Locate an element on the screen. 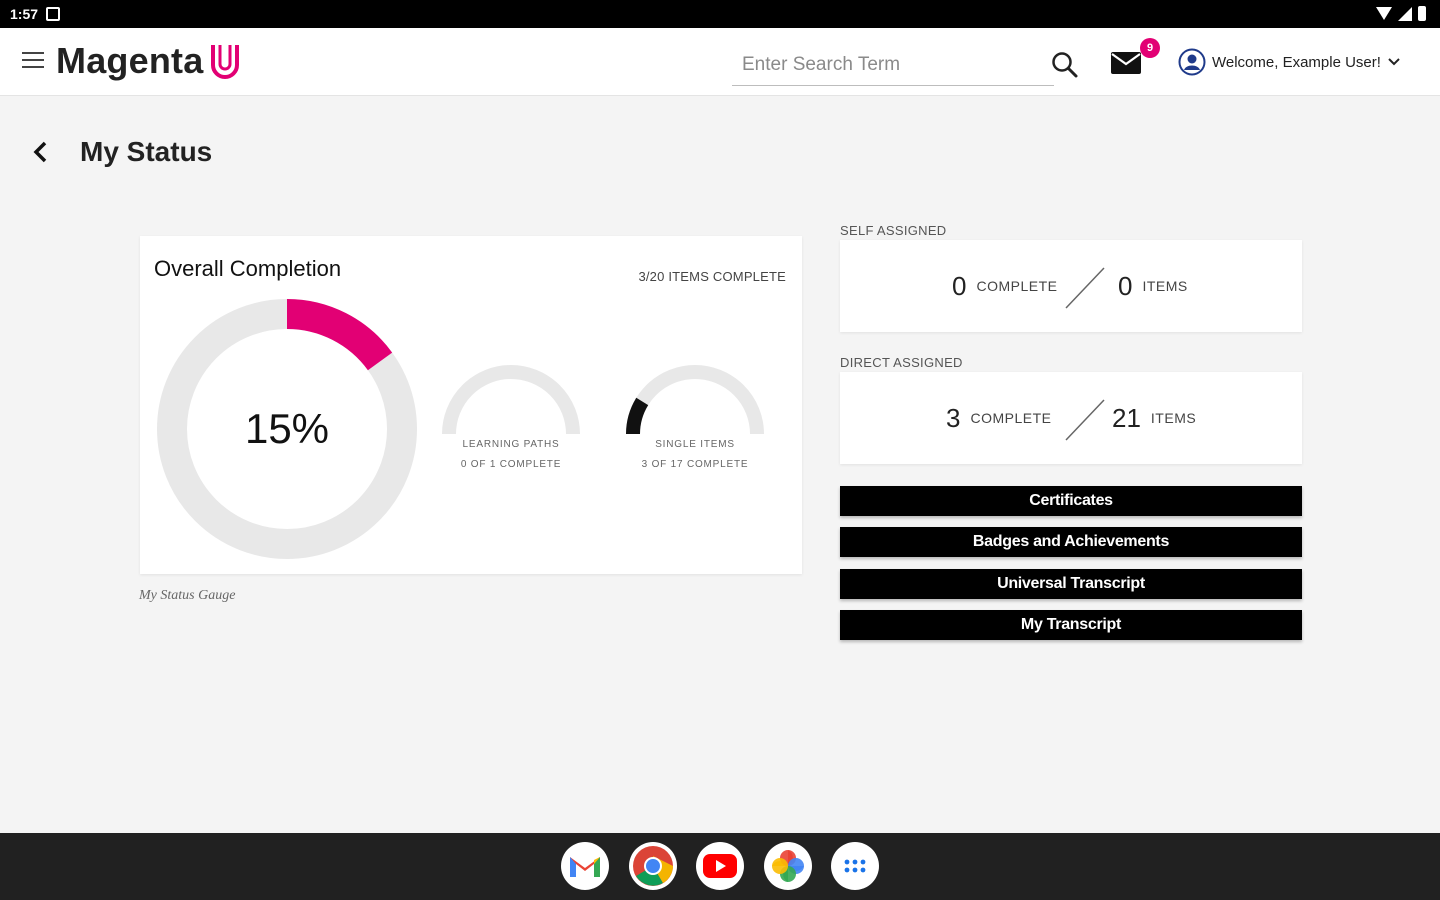 Image resolution: width=1440 pixels, height=900 pixels. learning-paths-gauge is located at coordinates (511, 400).